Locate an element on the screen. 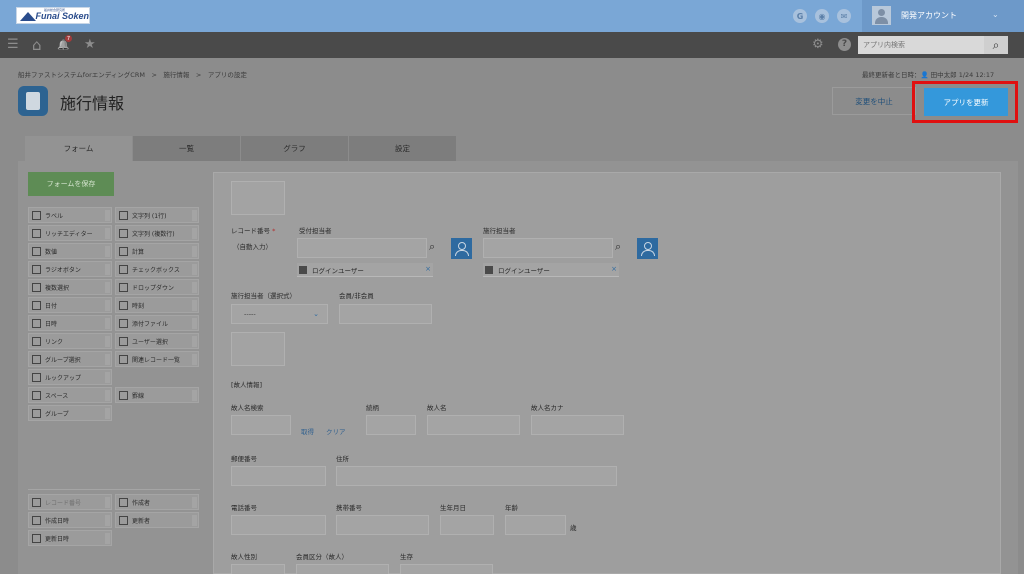  member-input is located at coordinates (385, 314).